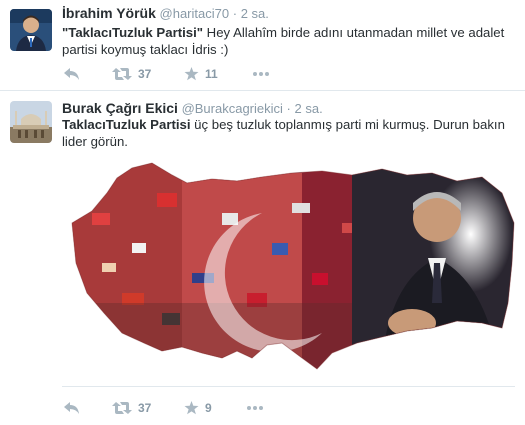  What do you see at coordinates (201, 74) in the screenshot?
I see `favorite-button: 11` at bounding box center [201, 74].